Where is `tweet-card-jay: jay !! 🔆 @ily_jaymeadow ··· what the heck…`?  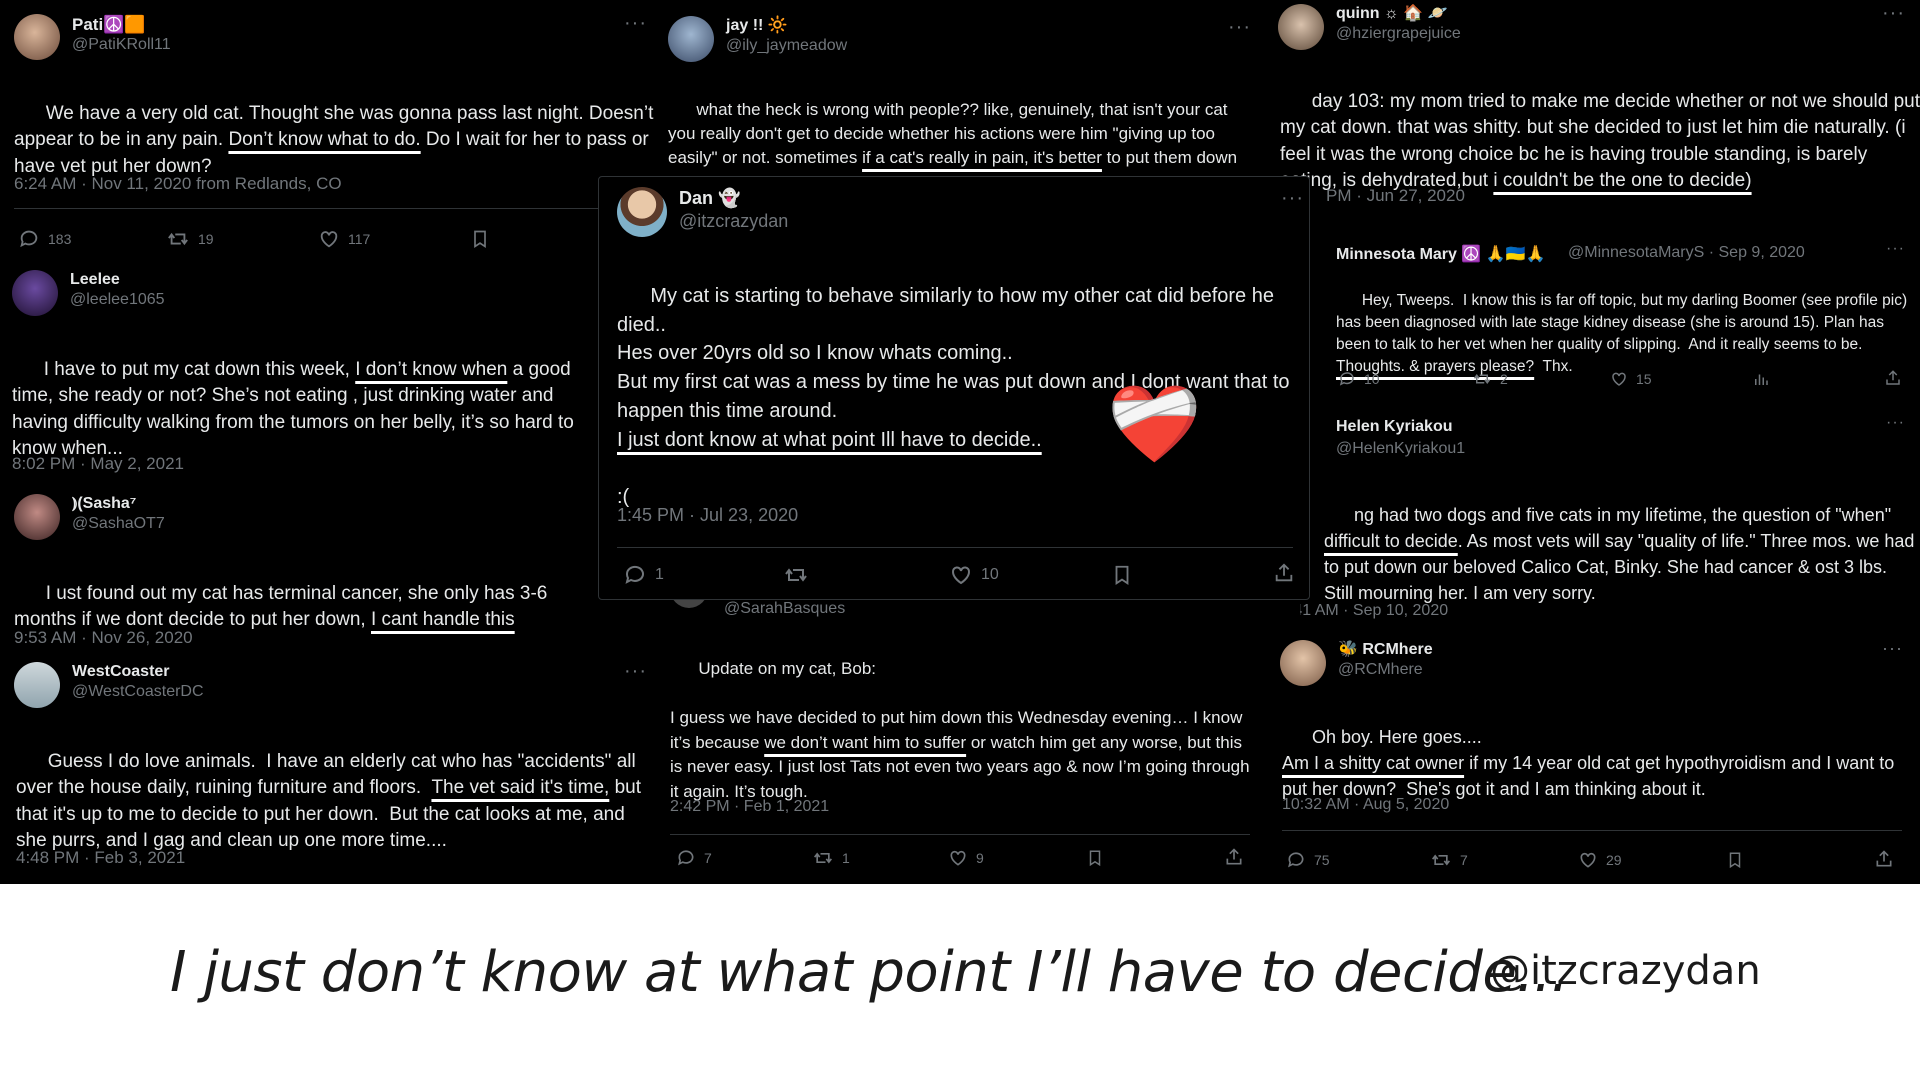 tweet-card-jay: jay !! 🔆 @ily_jaymeadow ··· what the heck… is located at coordinates (960, 87).